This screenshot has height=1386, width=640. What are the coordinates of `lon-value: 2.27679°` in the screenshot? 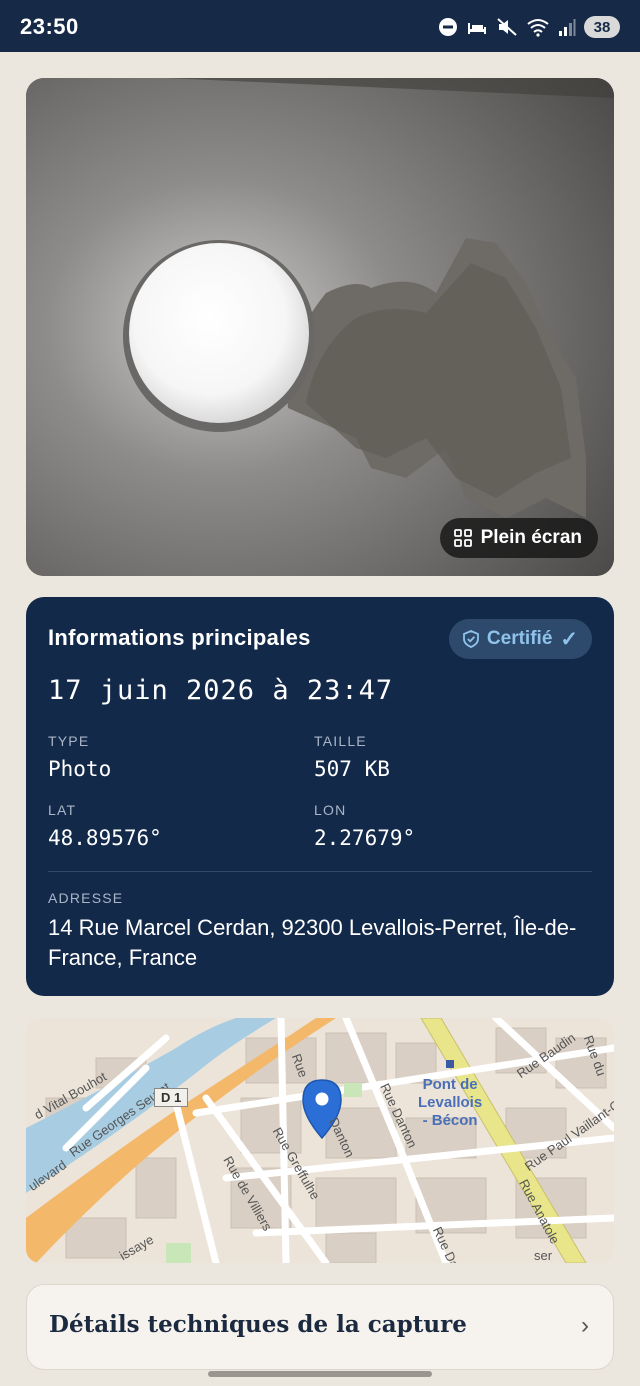 It's located at (365, 838).